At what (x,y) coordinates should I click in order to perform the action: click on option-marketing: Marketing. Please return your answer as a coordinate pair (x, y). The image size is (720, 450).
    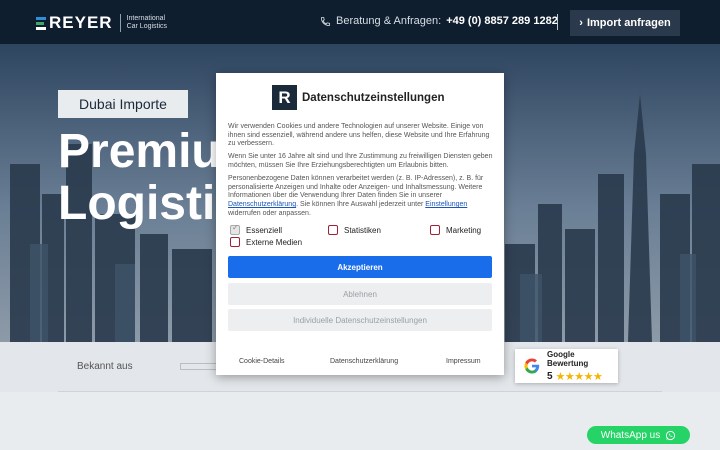
    Looking at the image, I should click on (455, 230).